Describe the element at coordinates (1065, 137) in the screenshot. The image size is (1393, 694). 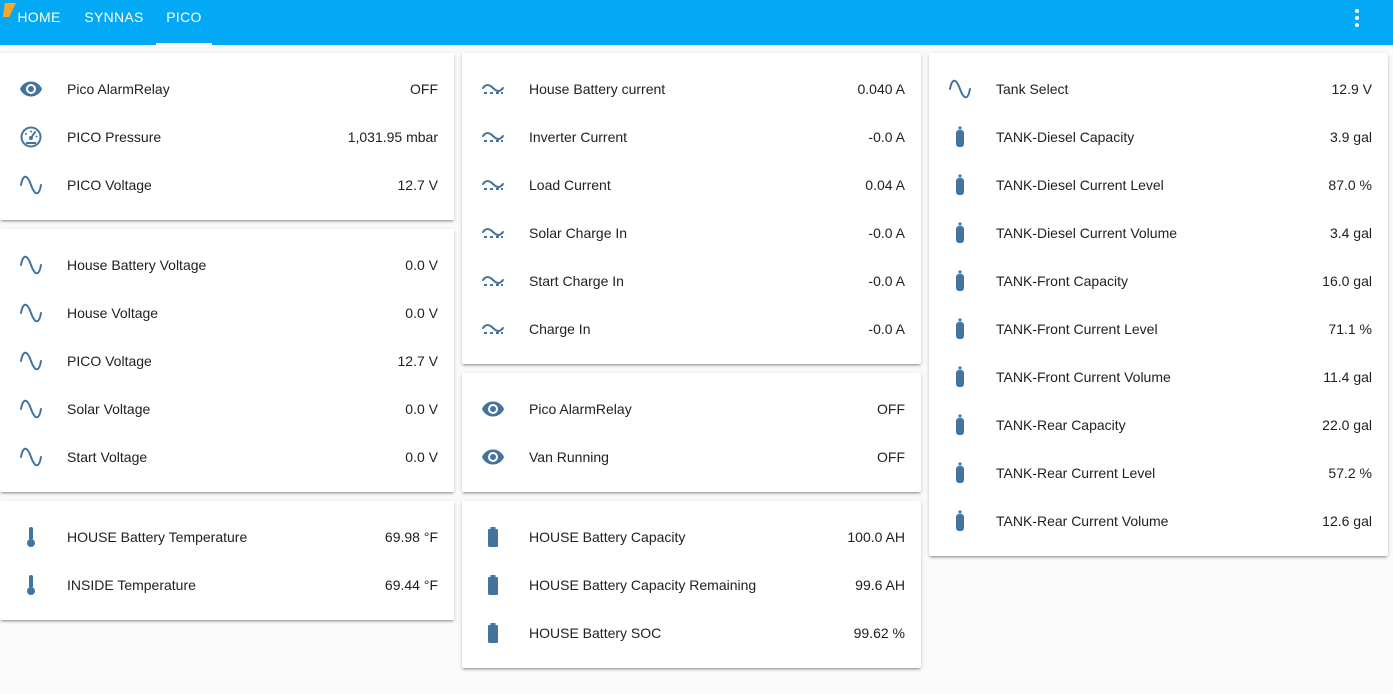
I see `entity-name: TANK-Diesel Capacity` at that location.